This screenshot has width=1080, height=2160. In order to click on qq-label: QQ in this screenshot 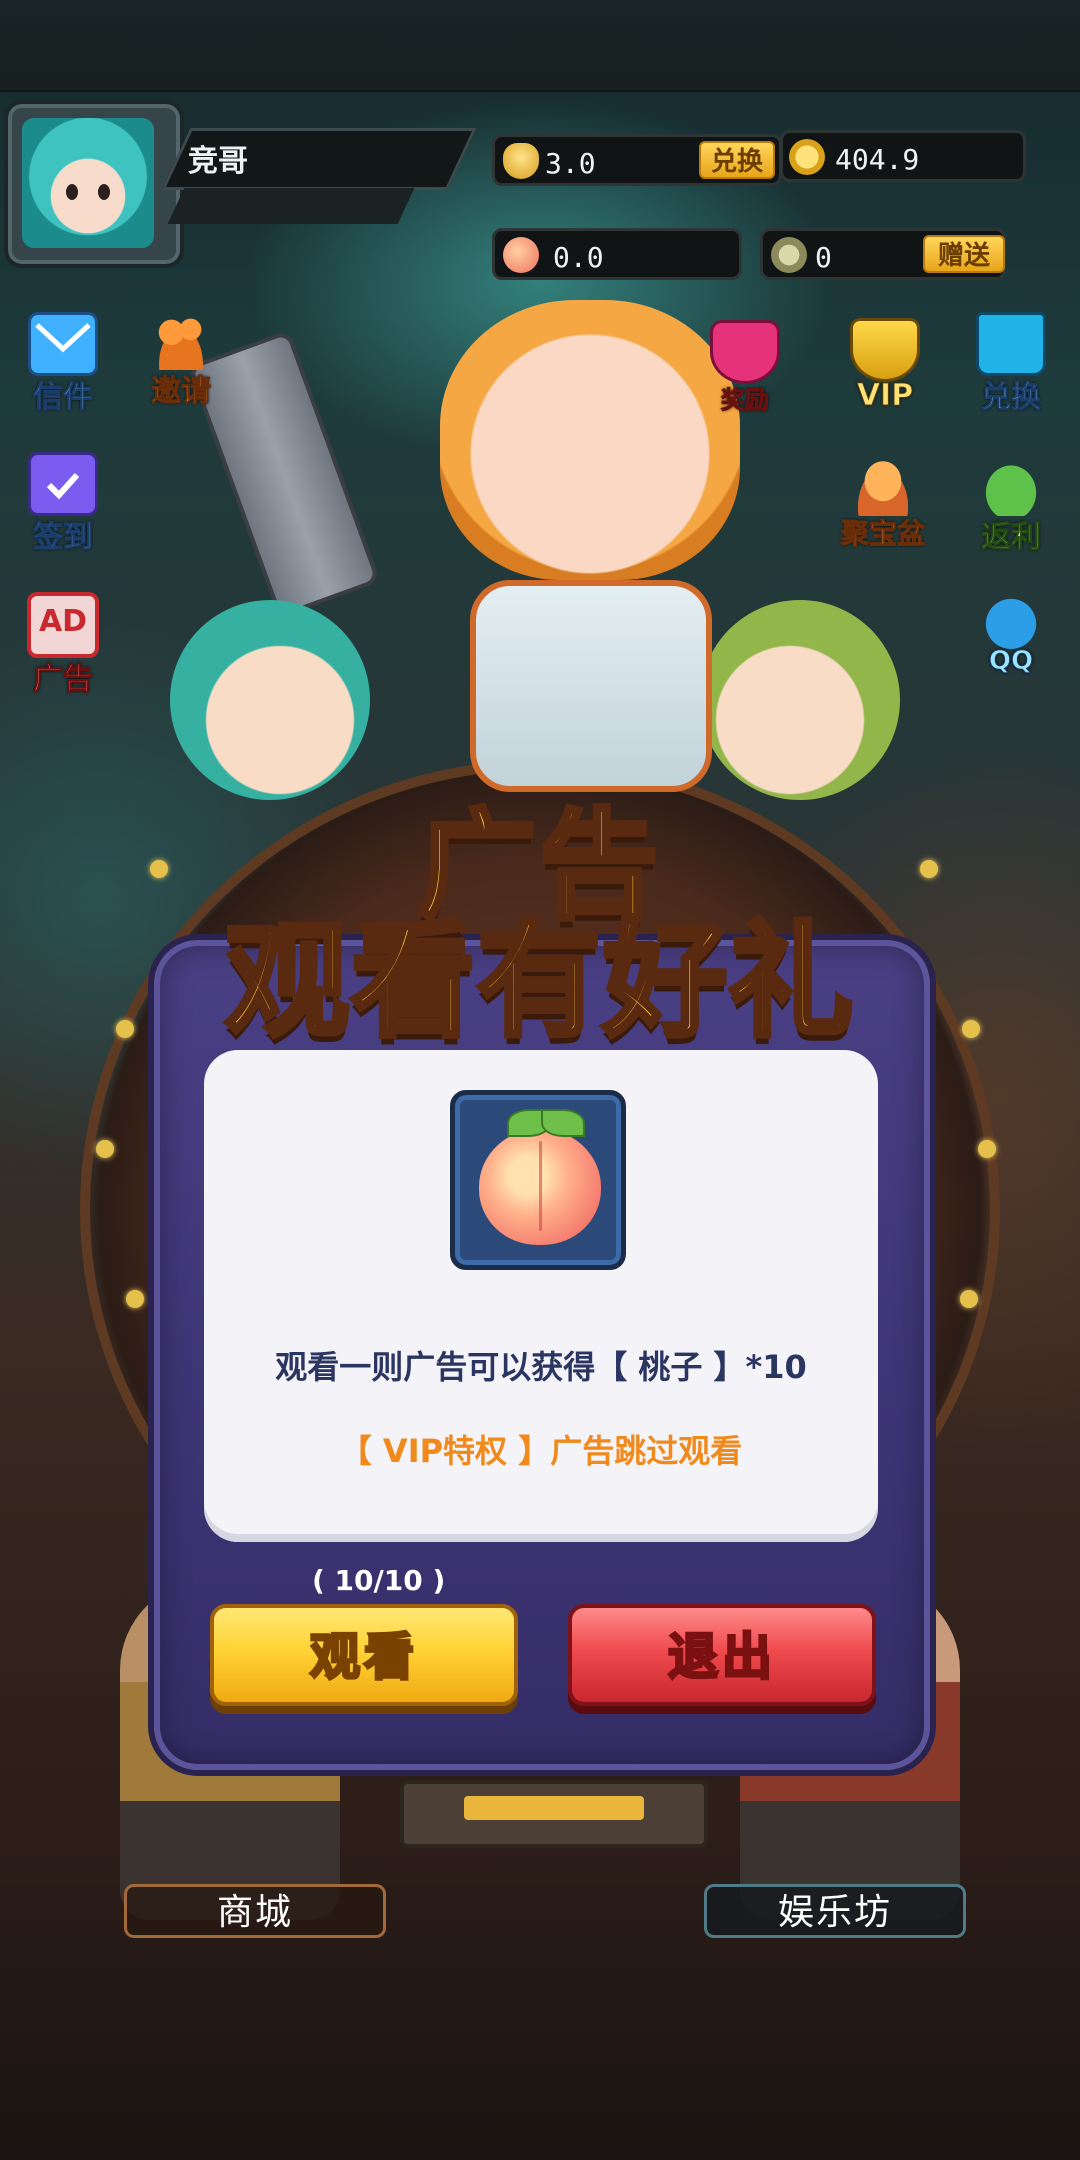, I will do `click(1011, 661)`.